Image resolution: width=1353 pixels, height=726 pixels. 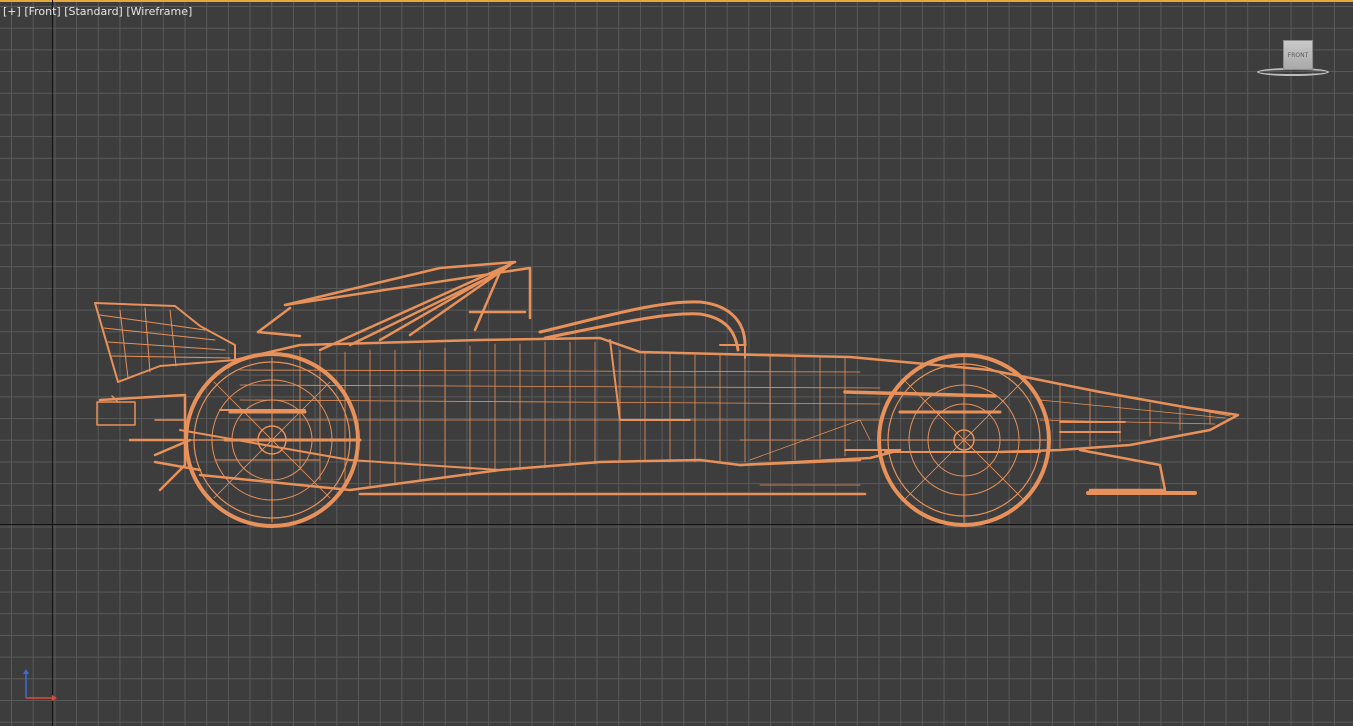 I want to click on body-mesh, so click(x=735, y=415).